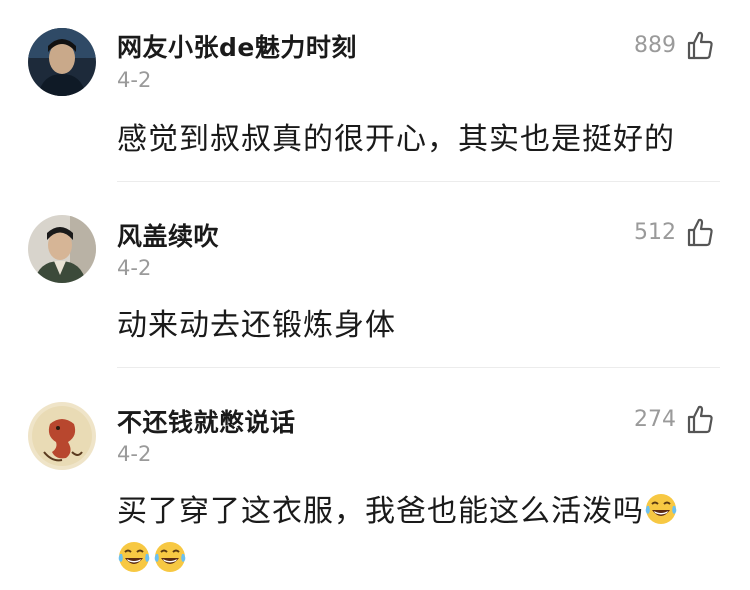  I want to click on user-name: 不还钱就憋说话, so click(206, 421).